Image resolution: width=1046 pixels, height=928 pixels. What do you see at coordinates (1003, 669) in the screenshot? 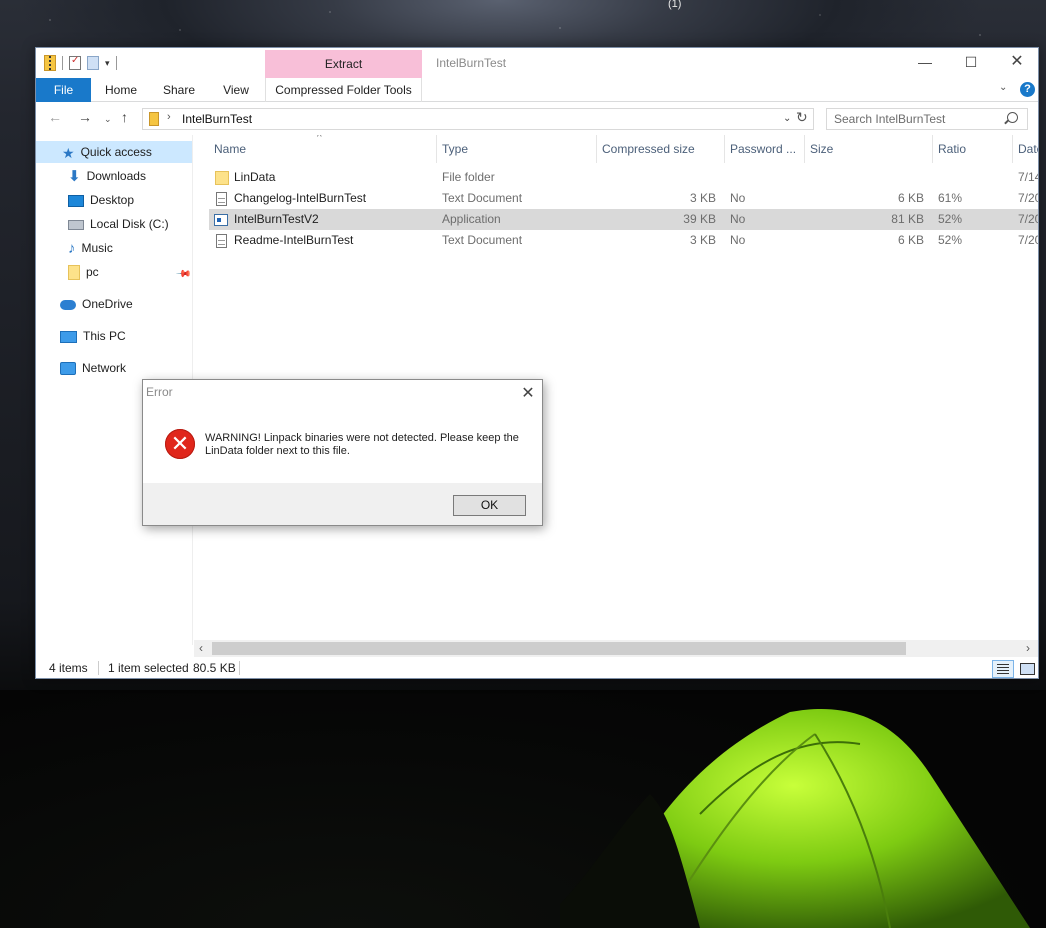
I see `details-view-icon` at bounding box center [1003, 669].